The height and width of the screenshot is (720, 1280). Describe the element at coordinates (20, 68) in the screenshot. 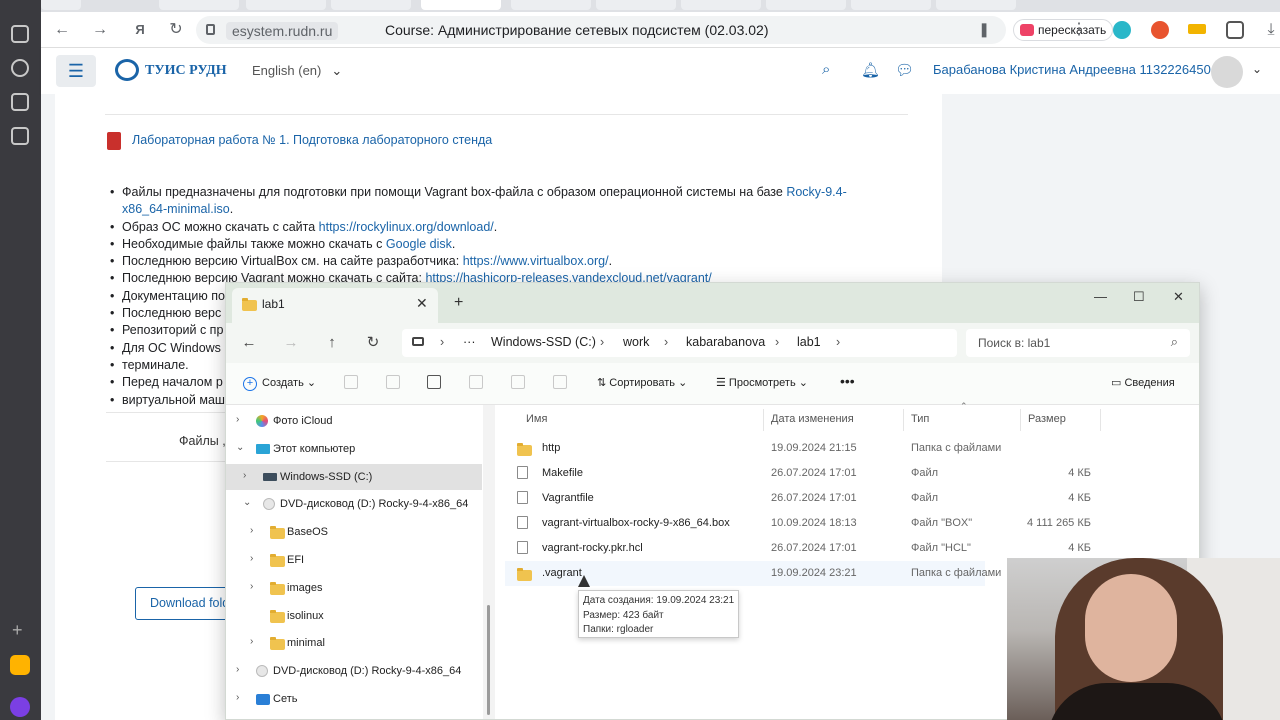

I see `play-icon` at that location.